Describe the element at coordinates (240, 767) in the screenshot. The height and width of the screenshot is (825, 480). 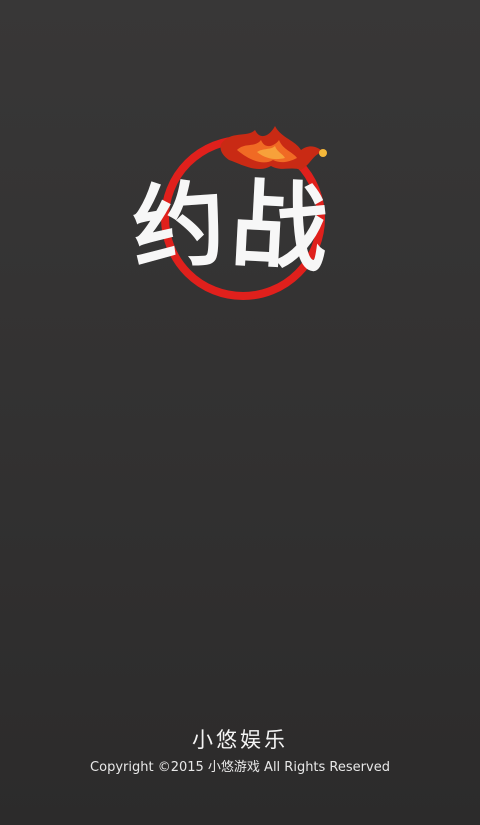
I see `copyright-text: Copyright ©2015 小悠游戏 All Rights Reserved` at that location.